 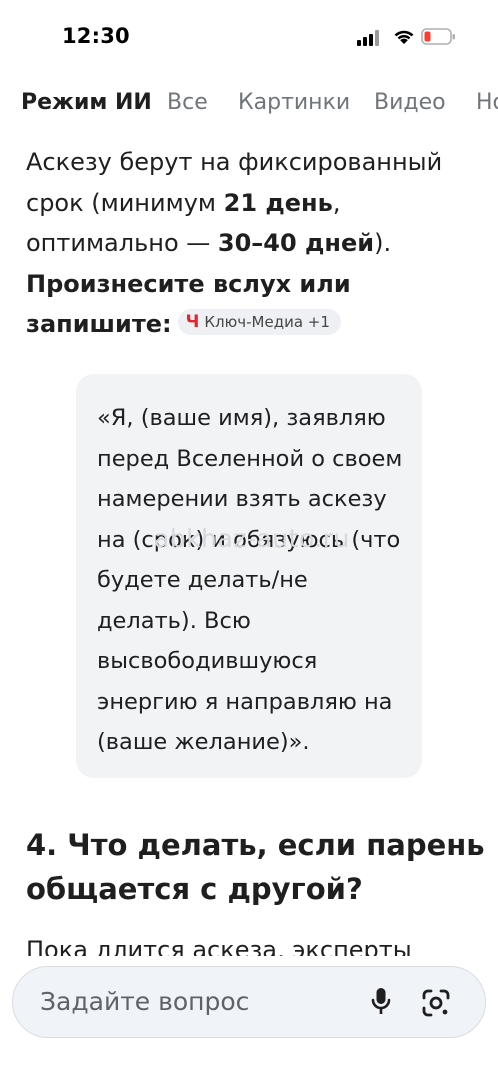 I want to click on source-chip: Ч Ключ-Медиа +1, so click(x=259, y=322).